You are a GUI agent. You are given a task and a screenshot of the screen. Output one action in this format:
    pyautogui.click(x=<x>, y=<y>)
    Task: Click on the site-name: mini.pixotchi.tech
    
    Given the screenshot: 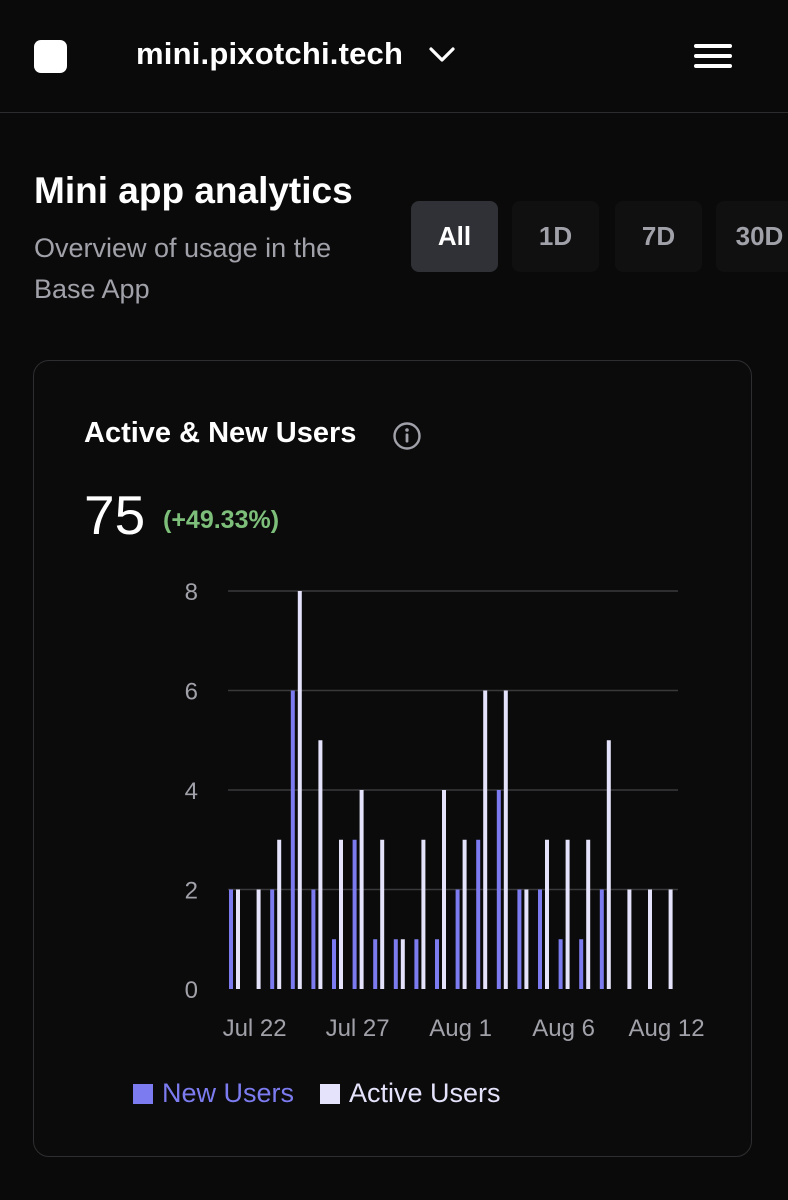 What is the action you would take?
    pyautogui.click(x=269, y=54)
    